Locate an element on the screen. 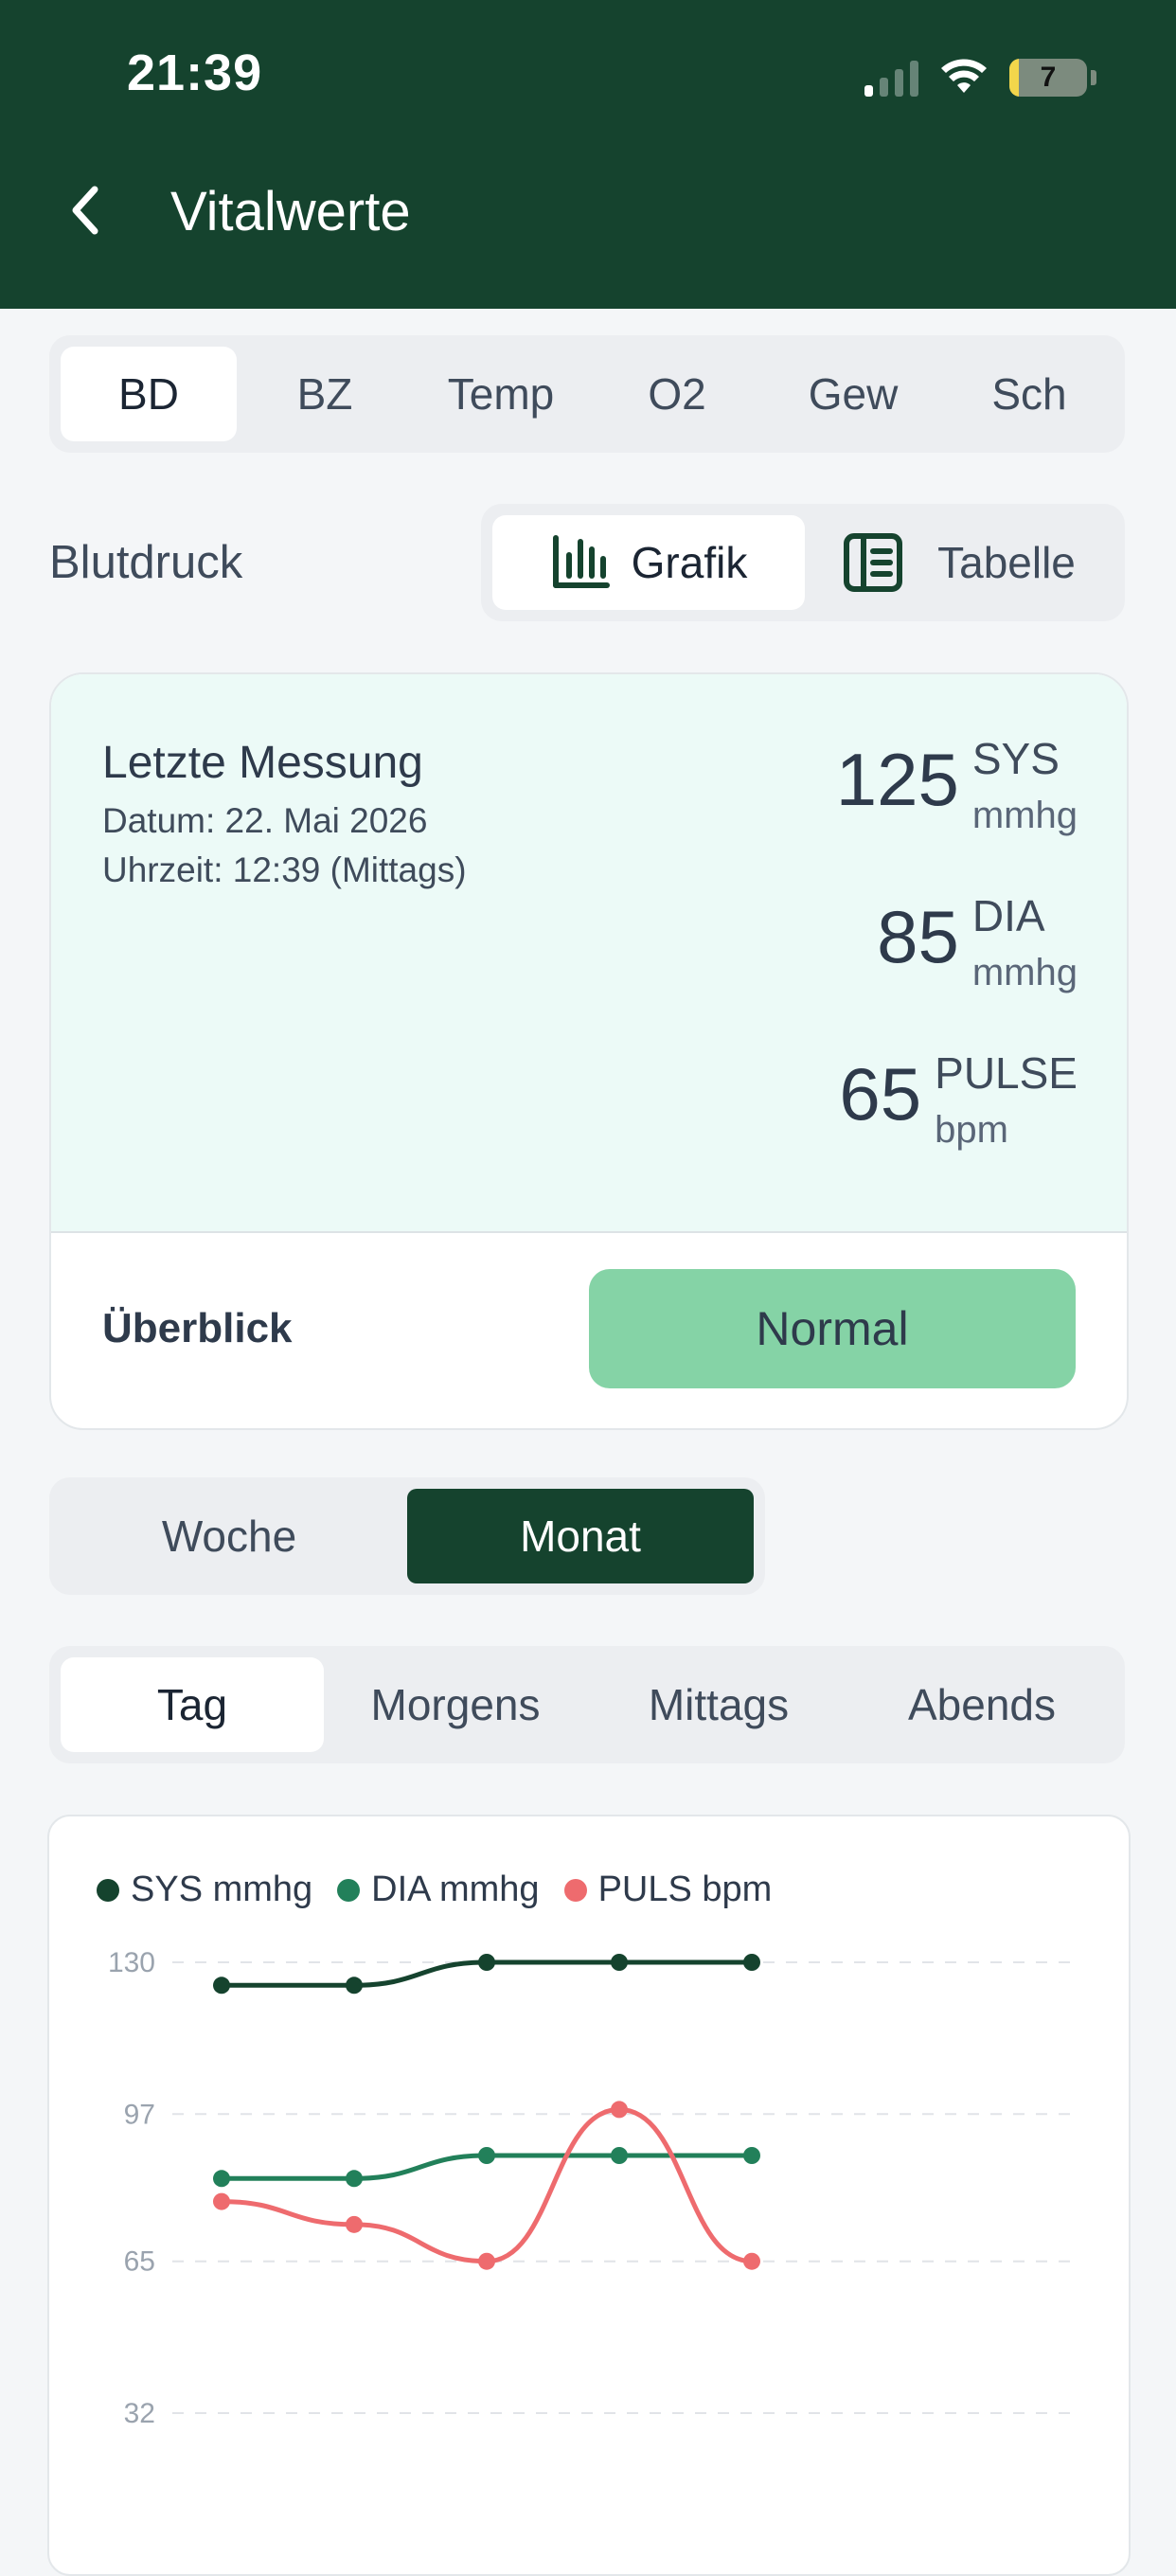 This screenshot has height=2576, width=1176. time-of-day-tabs: Tag Morgens Mittags Abends is located at coordinates (587, 1704).